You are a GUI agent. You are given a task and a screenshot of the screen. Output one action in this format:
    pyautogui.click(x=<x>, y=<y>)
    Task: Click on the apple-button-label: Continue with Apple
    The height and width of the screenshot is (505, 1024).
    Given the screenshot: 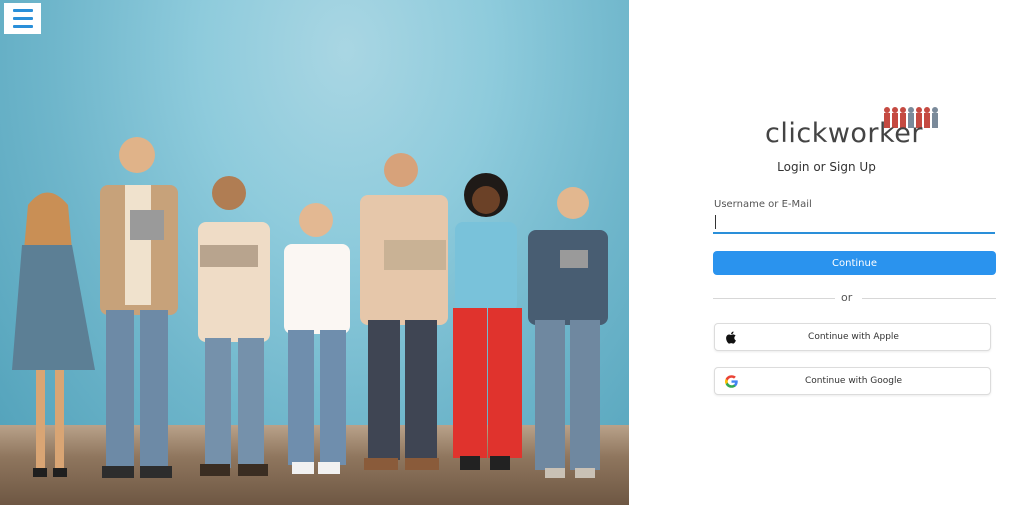 What is the action you would take?
    pyautogui.click(x=853, y=337)
    